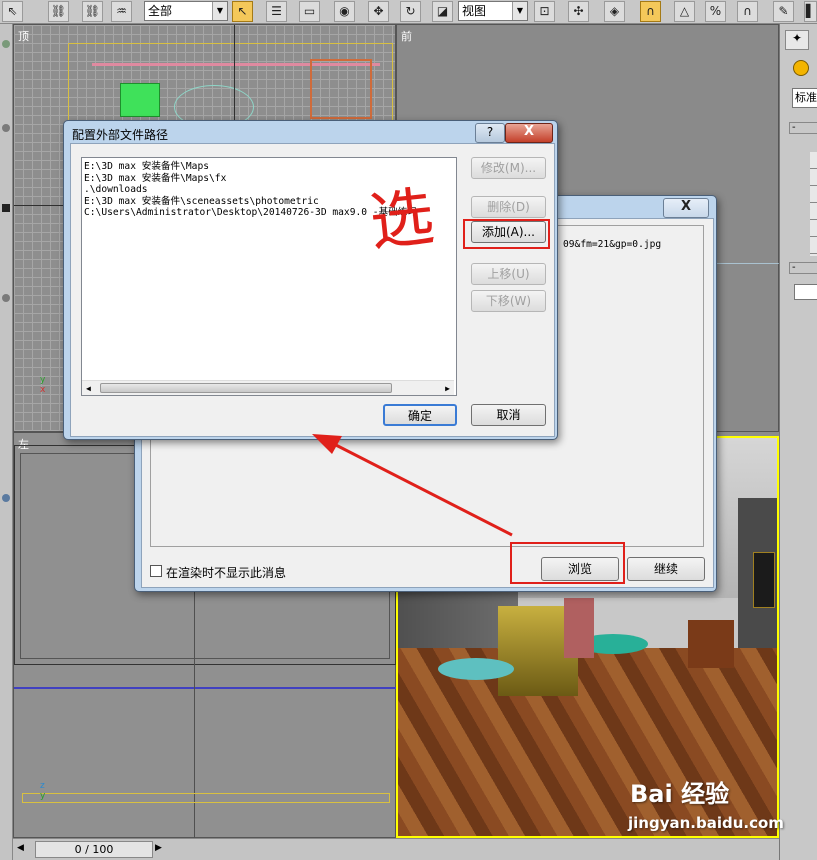 This screenshot has height=860, width=817. I want to click on baidu-watermark-logo: Bai 经验, so click(680, 794).